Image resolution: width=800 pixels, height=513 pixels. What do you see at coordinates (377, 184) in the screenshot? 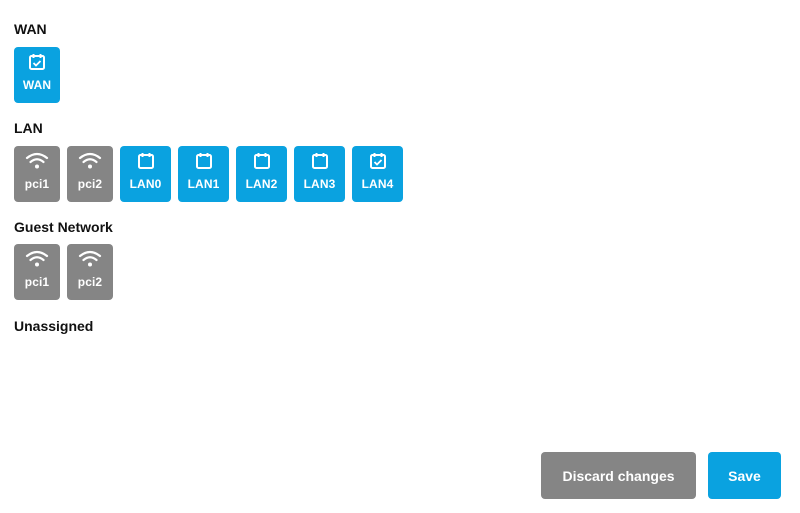
I see `interface-label: LAN4` at bounding box center [377, 184].